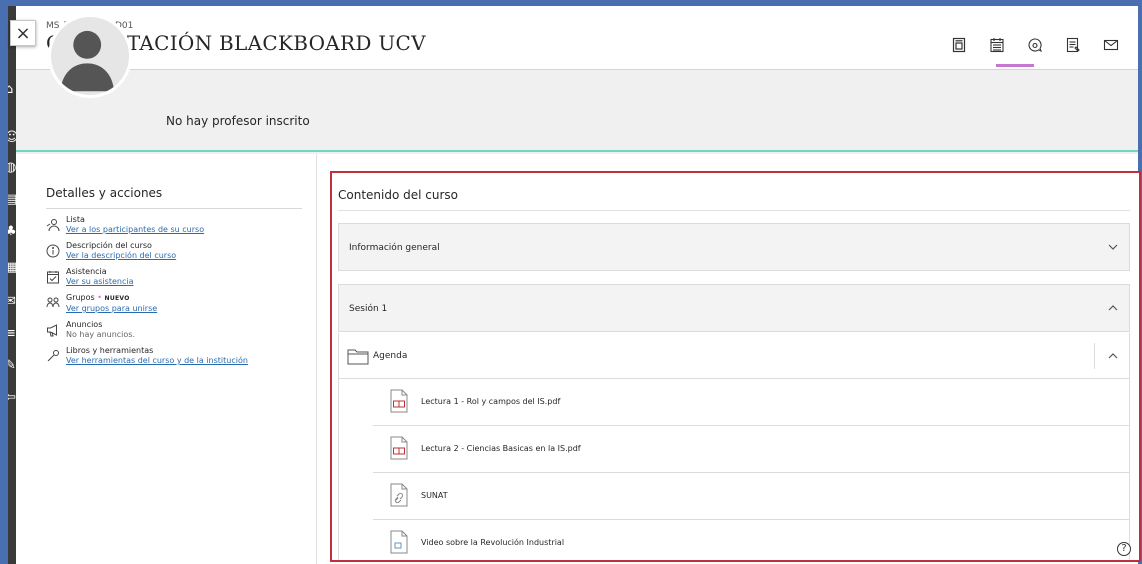 The height and width of the screenshot is (564, 1142). I want to click on banner-accent-line, so click(577, 151).